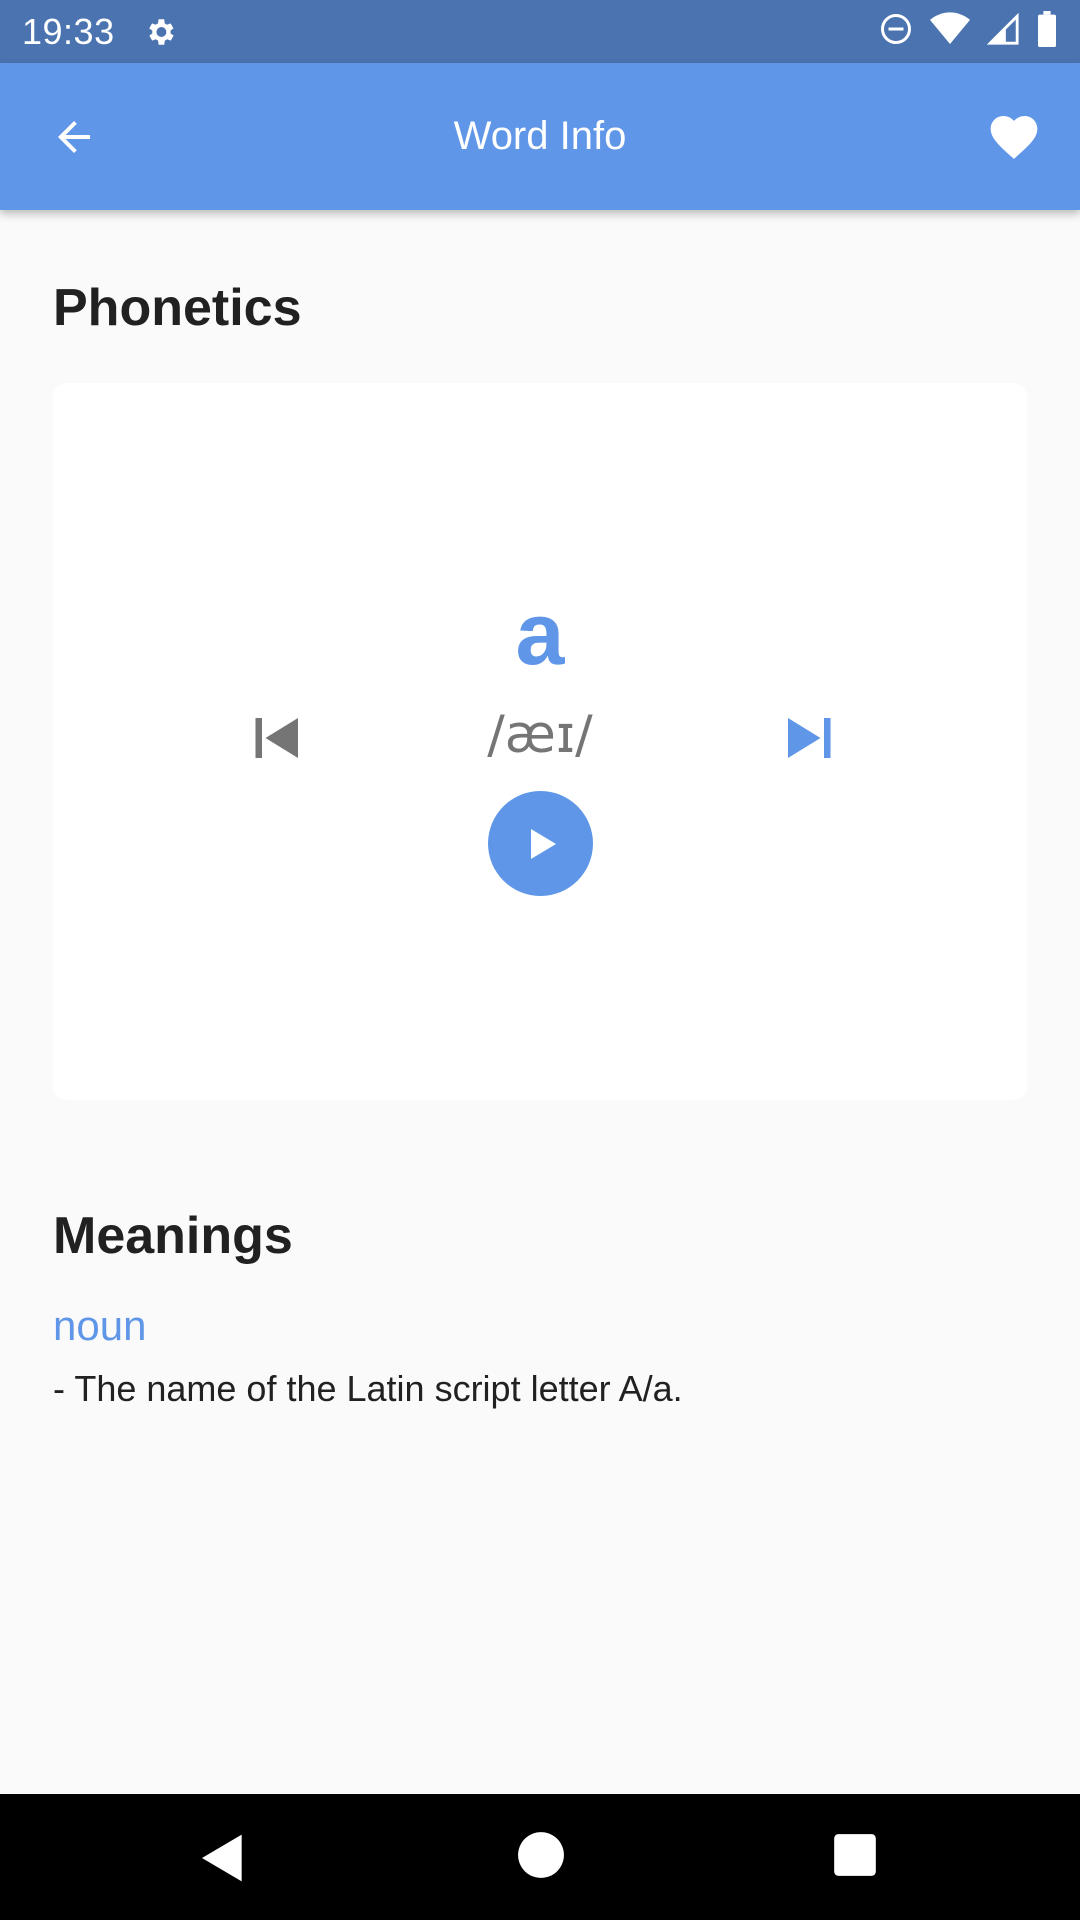  Describe the element at coordinates (540, 633) in the screenshot. I see `word-text: a` at that location.